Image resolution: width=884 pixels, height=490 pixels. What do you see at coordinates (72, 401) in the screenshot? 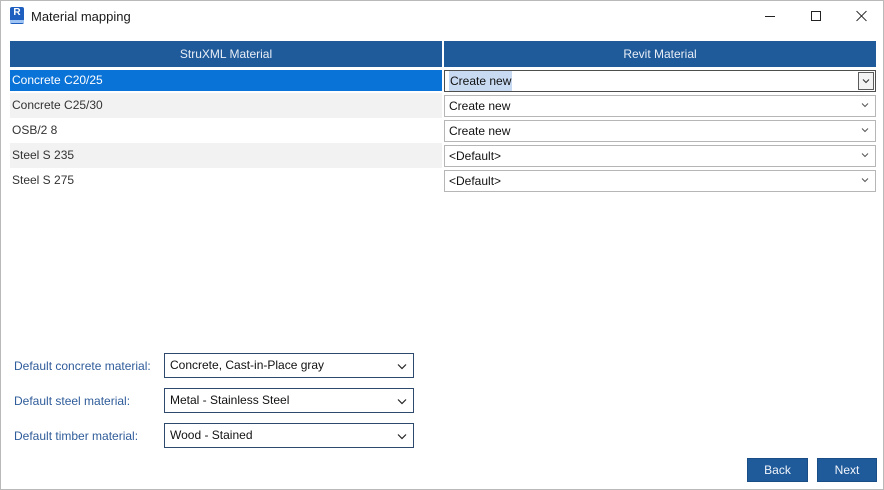
I see `default-steel-label: Default steel material:` at bounding box center [72, 401].